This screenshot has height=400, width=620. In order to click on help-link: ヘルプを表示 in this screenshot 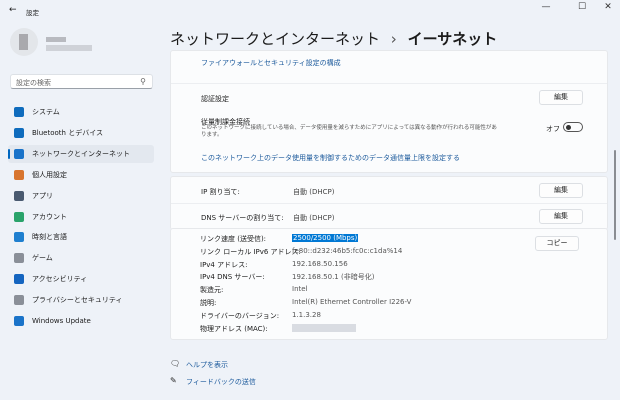, I will do `click(207, 365)`.